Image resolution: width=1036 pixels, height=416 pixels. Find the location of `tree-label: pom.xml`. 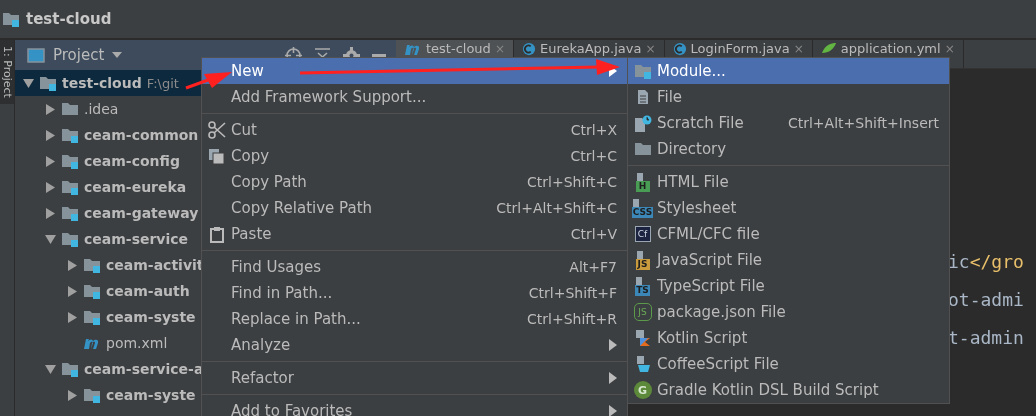

tree-label: pom.xml is located at coordinates (137, 343).